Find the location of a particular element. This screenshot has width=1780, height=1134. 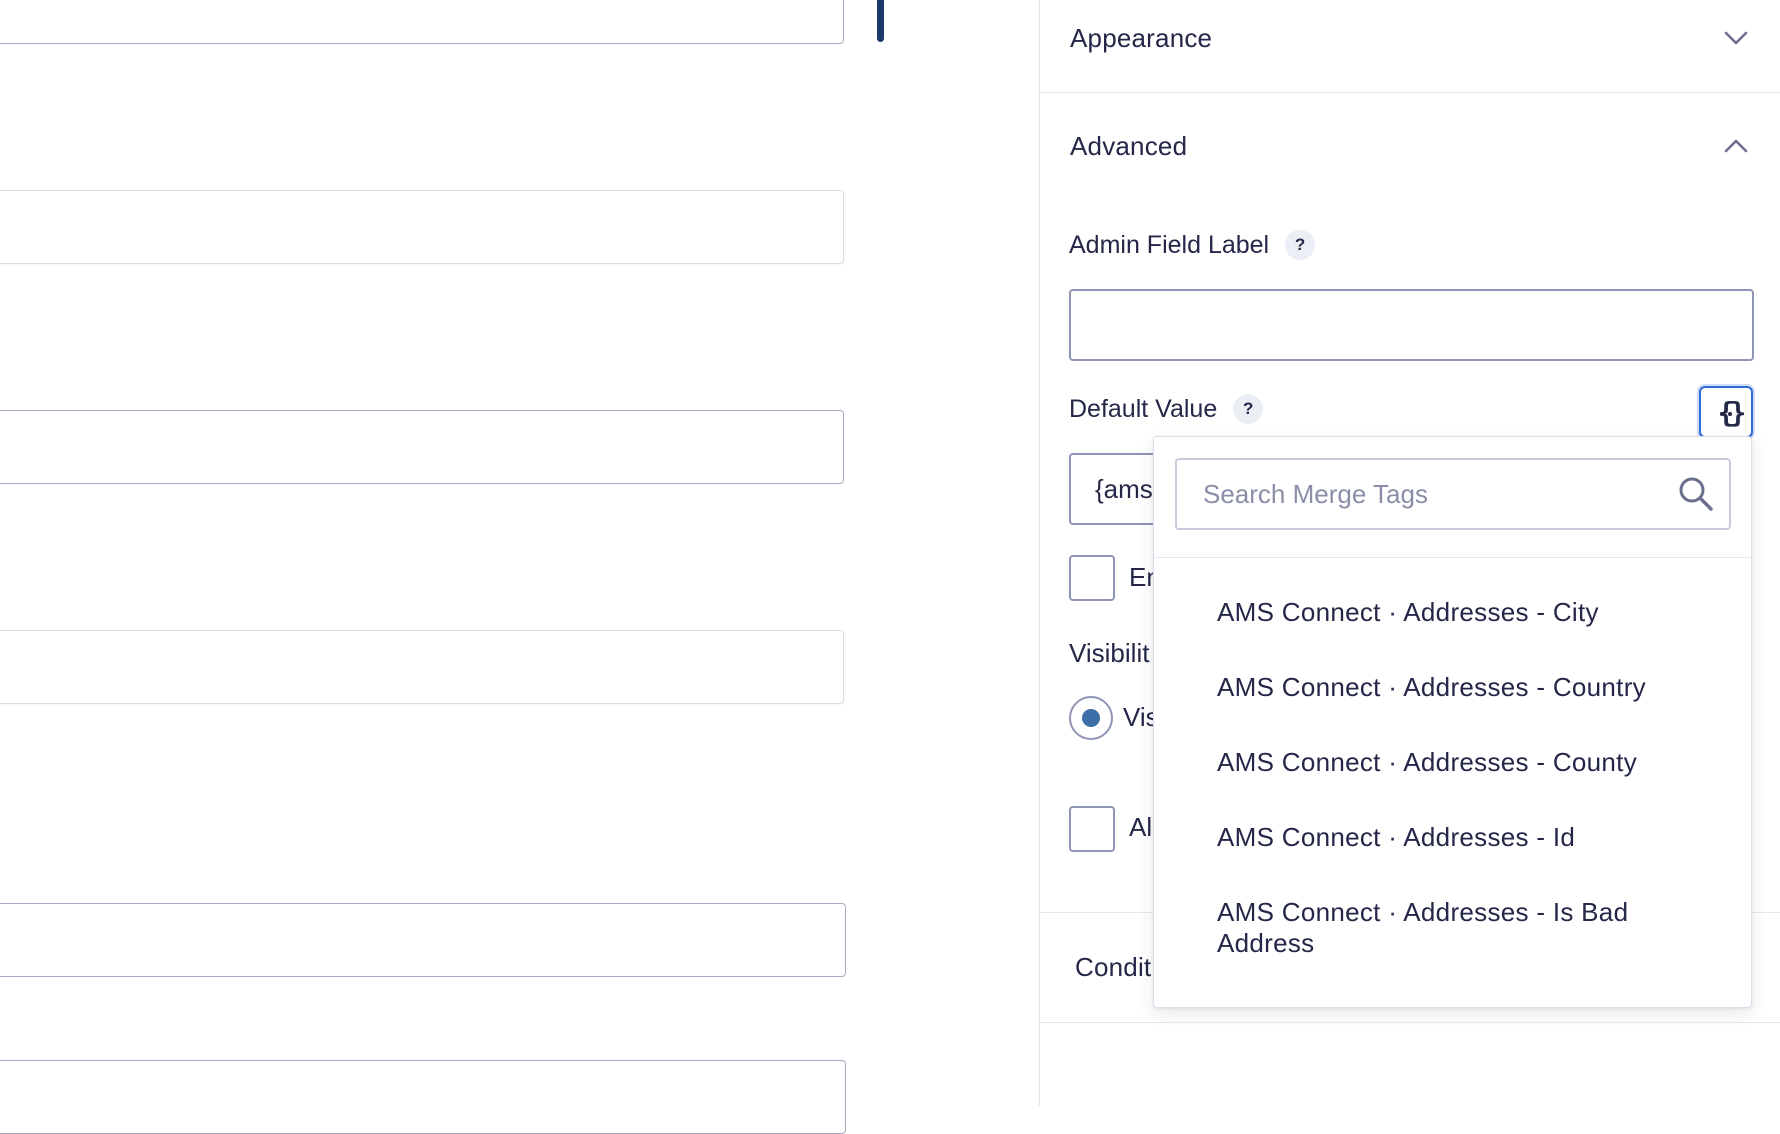

merge-tags-button: { } is located at coordinates (1726, 412).